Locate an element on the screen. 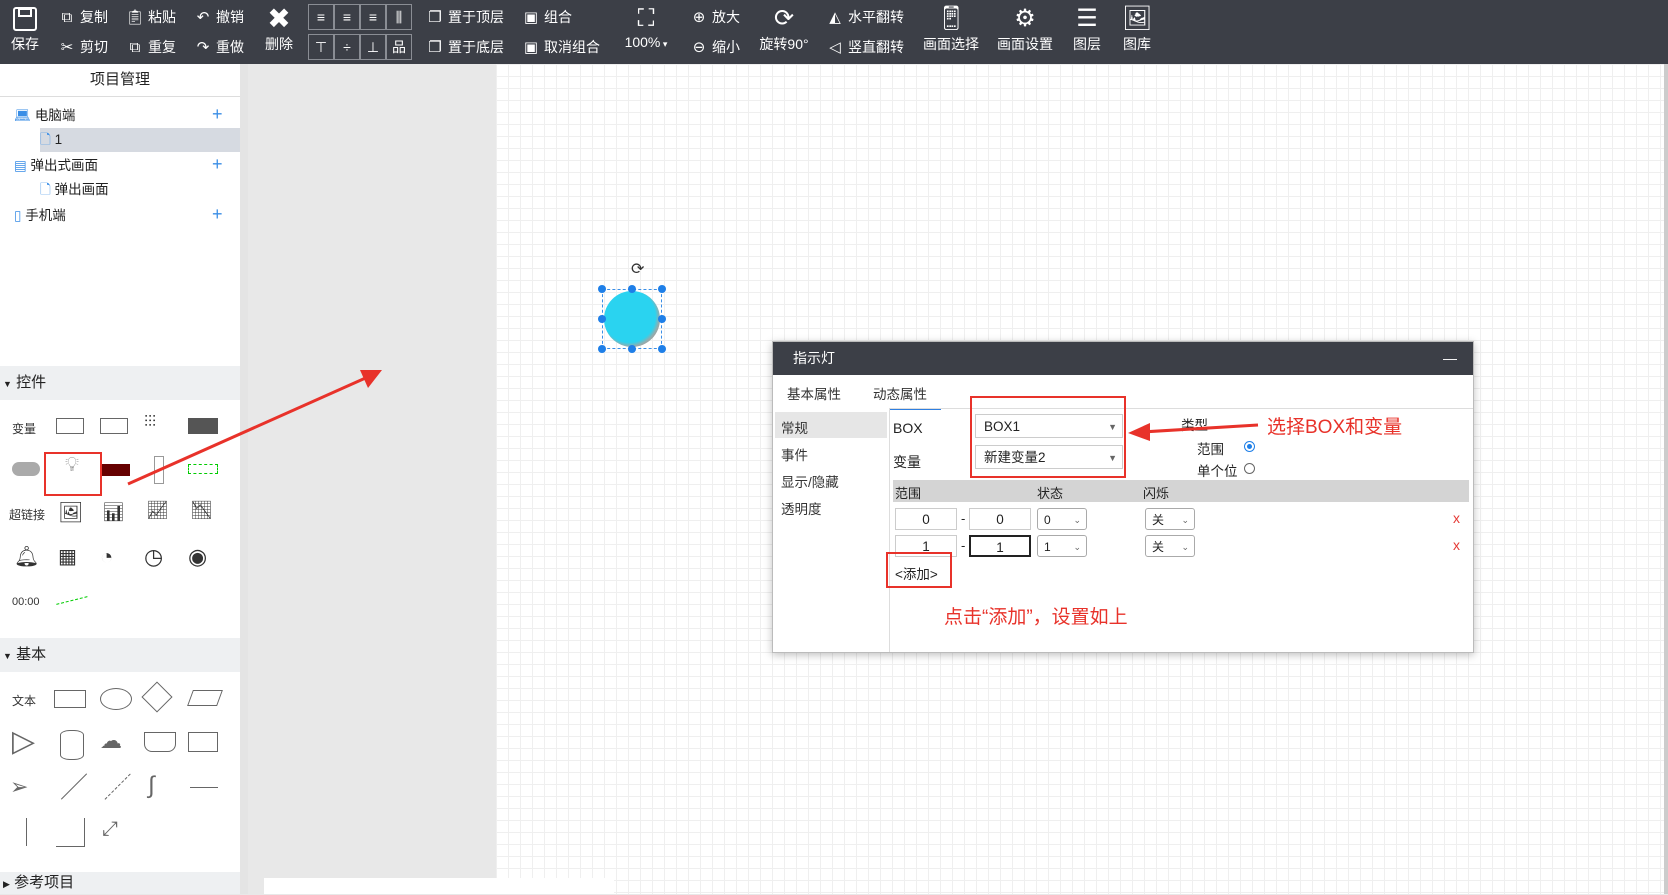 This screenshot has width=1668, height=895. arrow-to-selectors is located at coordinates (1200, 428).